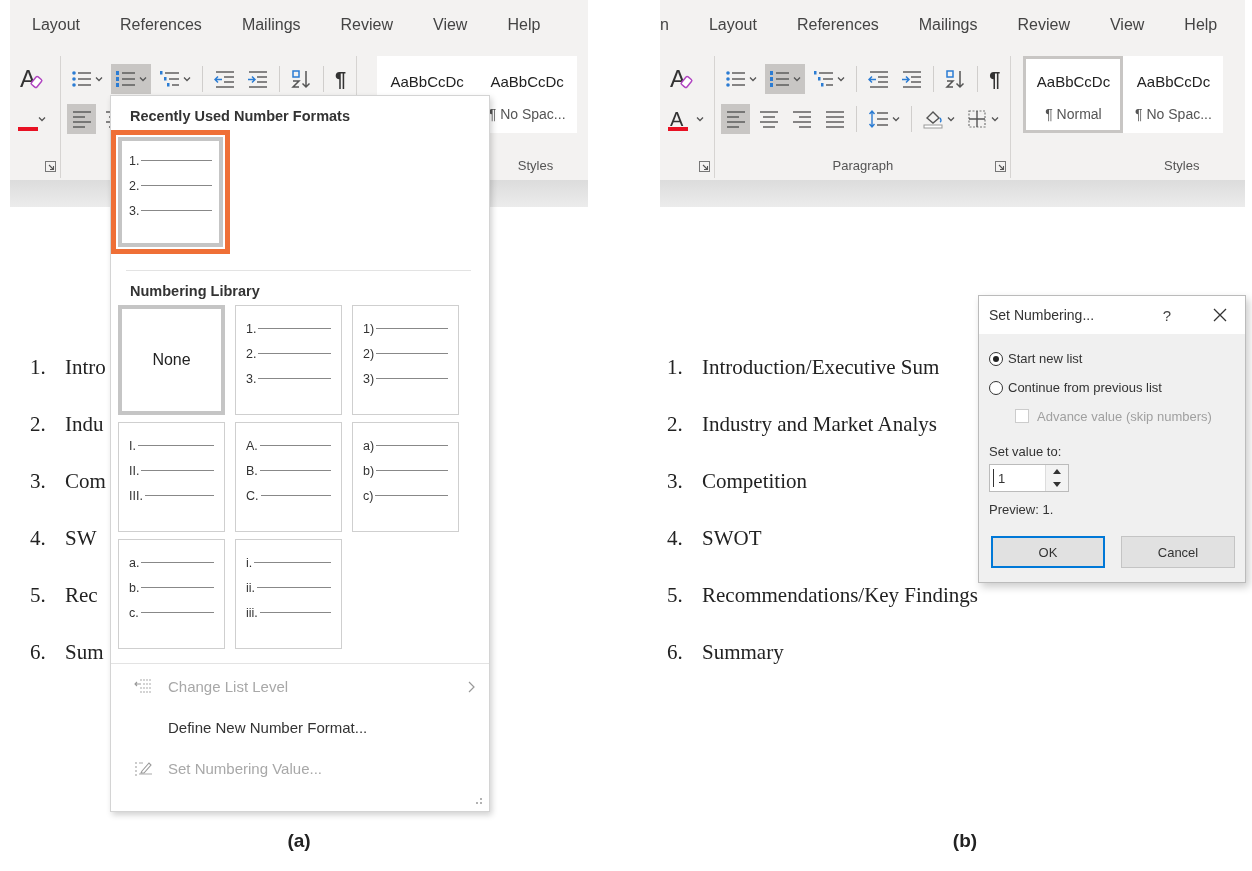 The height and width of the screenshot is (871, 1252). I want to click on justify-icon, so click(835, 119).